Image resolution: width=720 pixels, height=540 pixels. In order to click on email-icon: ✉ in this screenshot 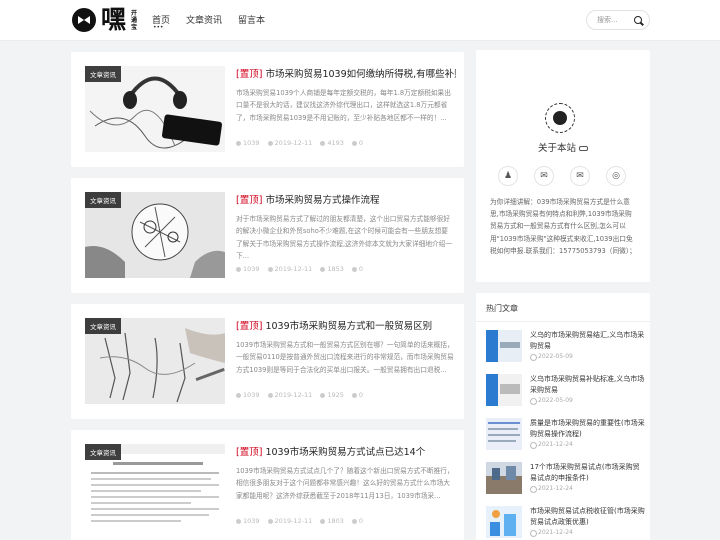, I will do `click(580, 176)`.